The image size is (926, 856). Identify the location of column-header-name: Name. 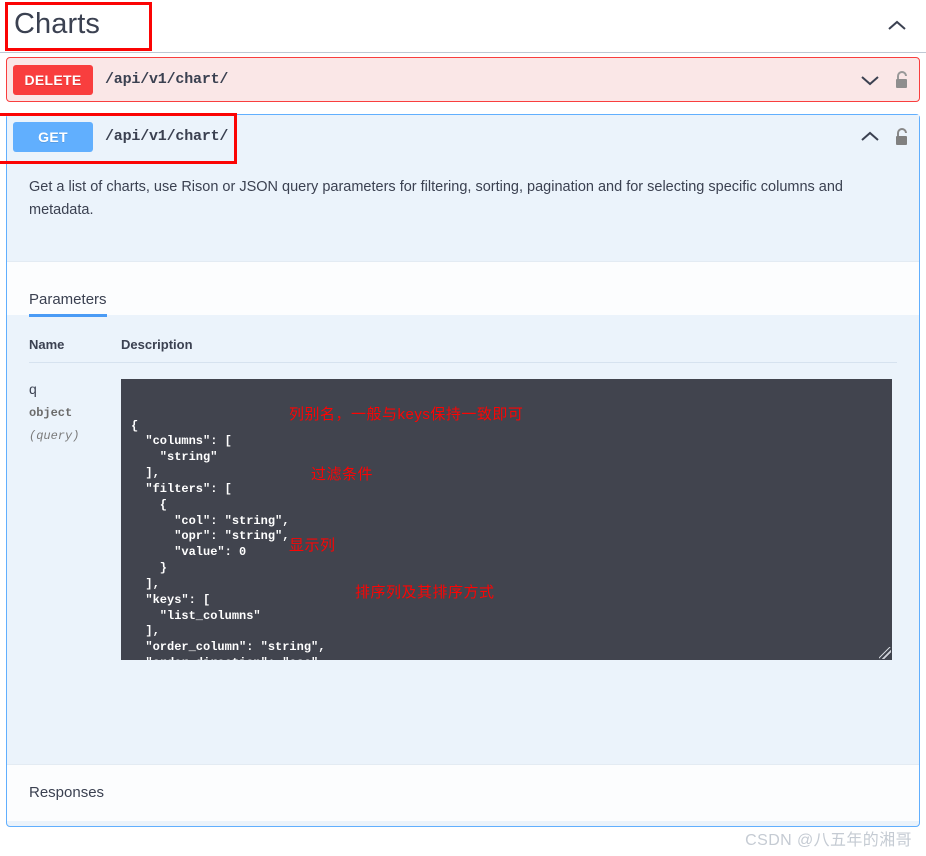
(47, 344).